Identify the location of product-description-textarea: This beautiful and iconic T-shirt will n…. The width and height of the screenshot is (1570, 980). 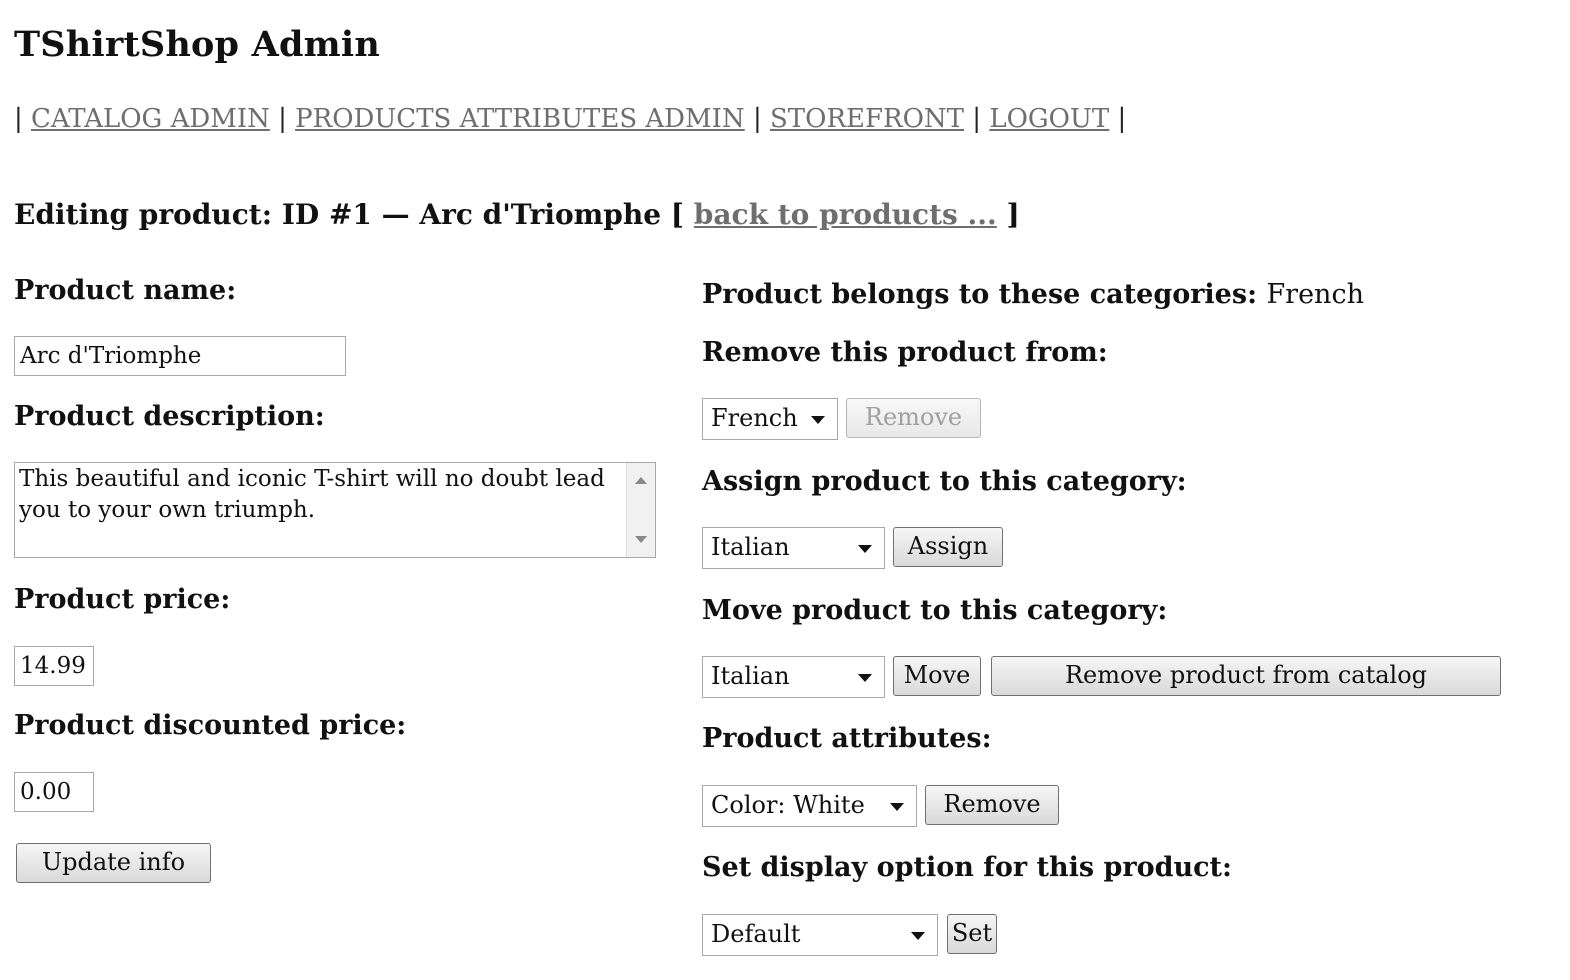
(335, 510).